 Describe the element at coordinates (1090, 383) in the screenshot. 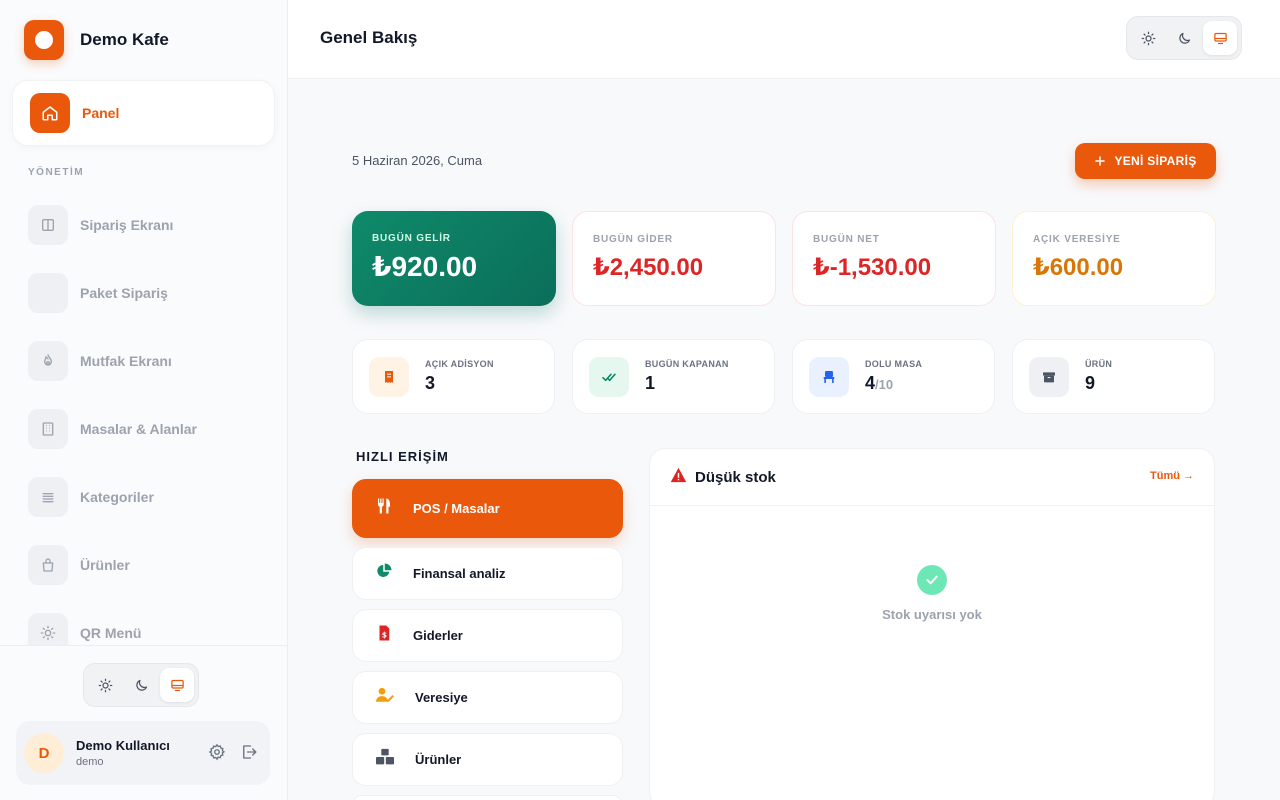

I see `mini-stat-value: 9` at that location.